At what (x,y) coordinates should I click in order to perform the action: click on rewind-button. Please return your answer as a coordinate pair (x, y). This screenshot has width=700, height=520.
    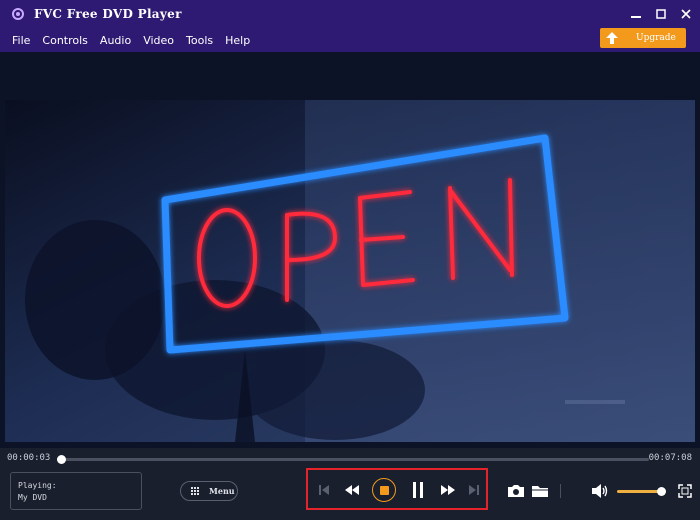
    Looking at the image, I should click on (352, 490).